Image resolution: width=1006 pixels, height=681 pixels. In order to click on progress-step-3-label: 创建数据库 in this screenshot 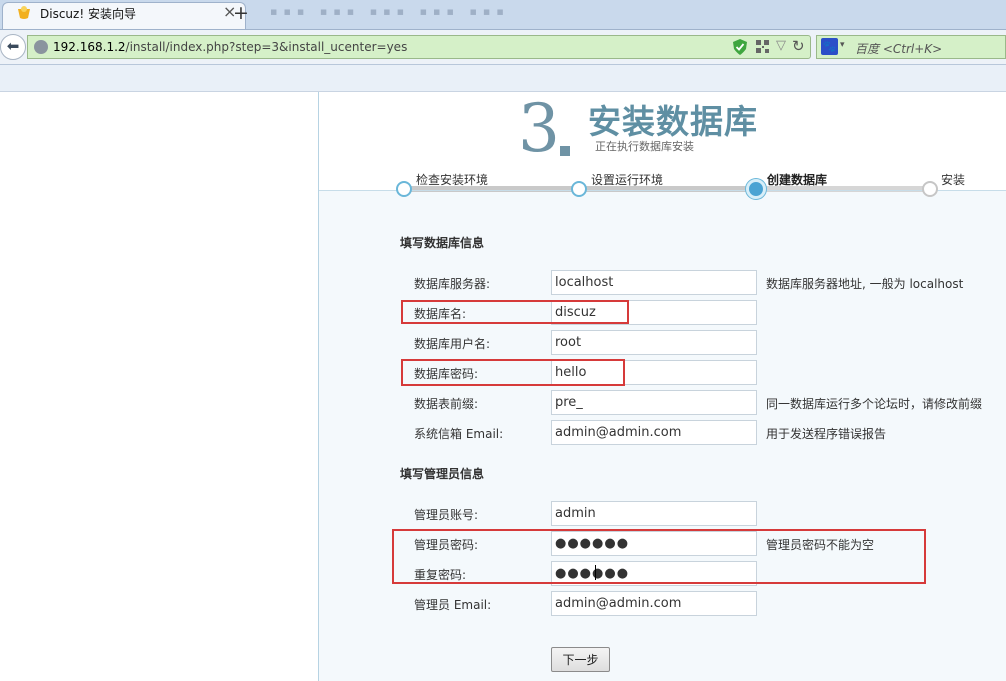, I will do `click(797, 180)`.